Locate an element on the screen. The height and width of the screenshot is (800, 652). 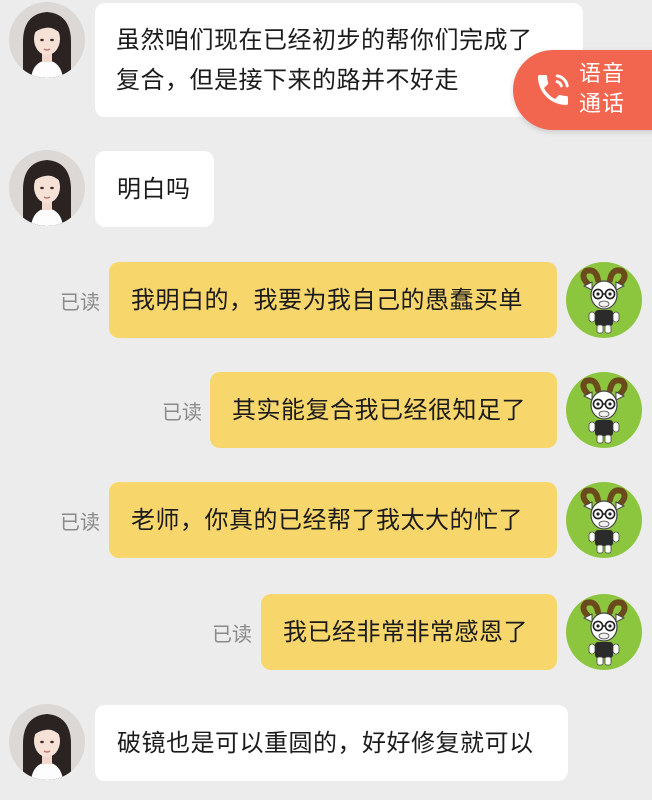
message-text: 我已经非常非常感恩了 is located at coordinates (405, 632).